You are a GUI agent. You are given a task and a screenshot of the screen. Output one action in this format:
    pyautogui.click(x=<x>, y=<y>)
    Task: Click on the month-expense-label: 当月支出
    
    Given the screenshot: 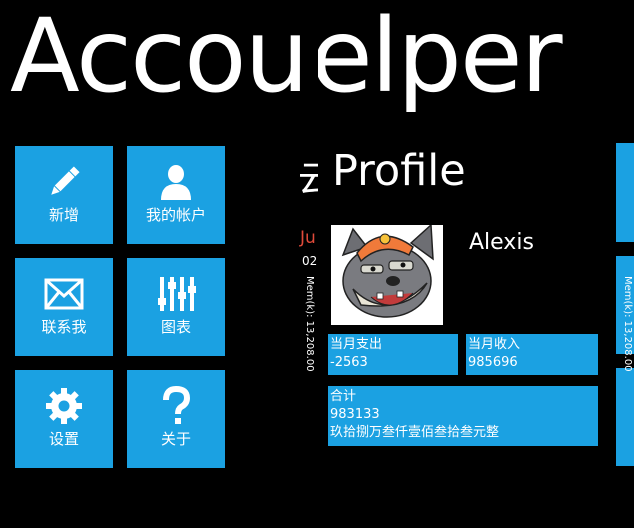 What is the action you would take?
    pyautogui.click(x=356, y=344)
    